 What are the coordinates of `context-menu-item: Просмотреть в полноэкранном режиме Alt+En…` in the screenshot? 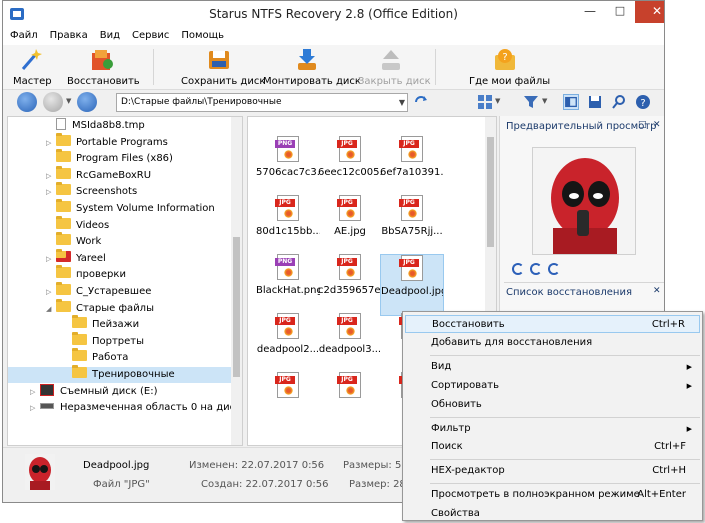 It's located at (552, 495).